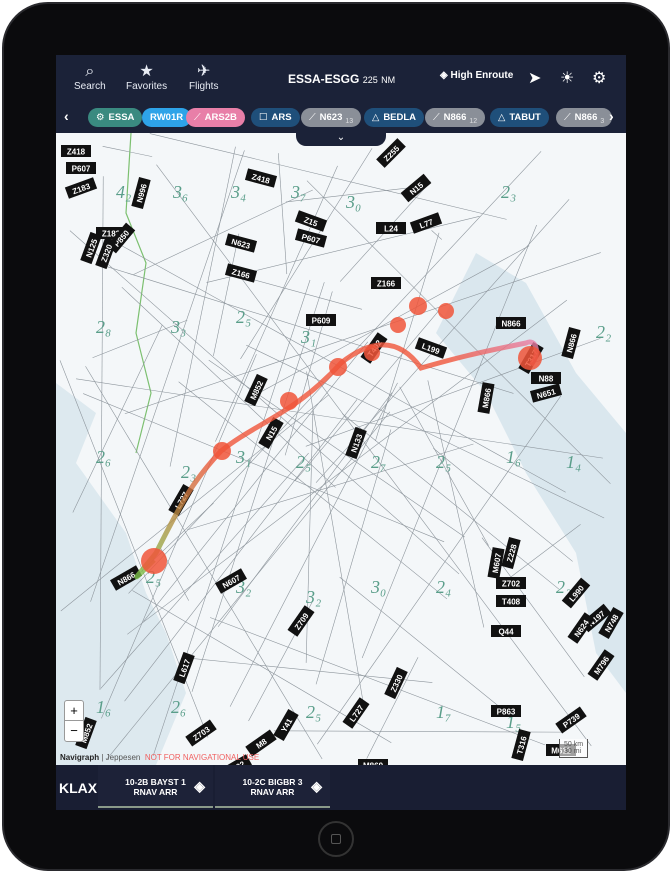 The width and height of the screenshot is (672, 873). What do you see at coordinates (78, 788) in the screenshot?
I see `airport-code: KLAX` at bounding box center [78, 788].